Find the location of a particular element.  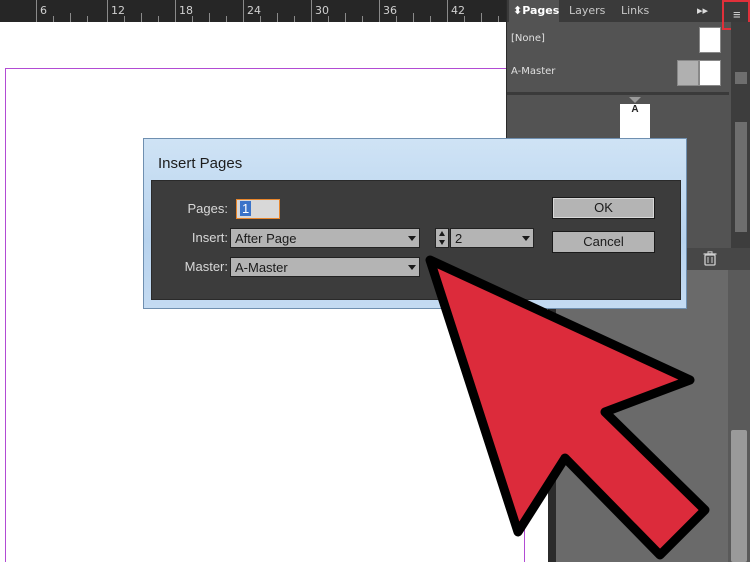

master-thumbnail-right is located at coordinates (710, 73).